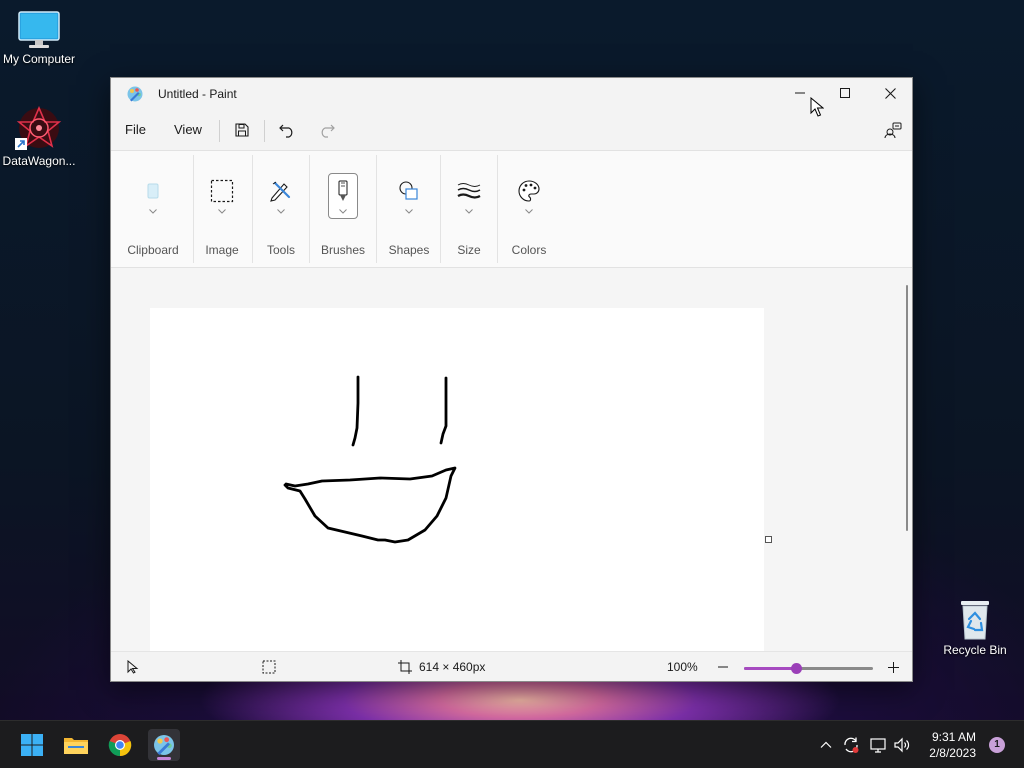  I want to click on zoom-level: 100%, so click(682, 667).